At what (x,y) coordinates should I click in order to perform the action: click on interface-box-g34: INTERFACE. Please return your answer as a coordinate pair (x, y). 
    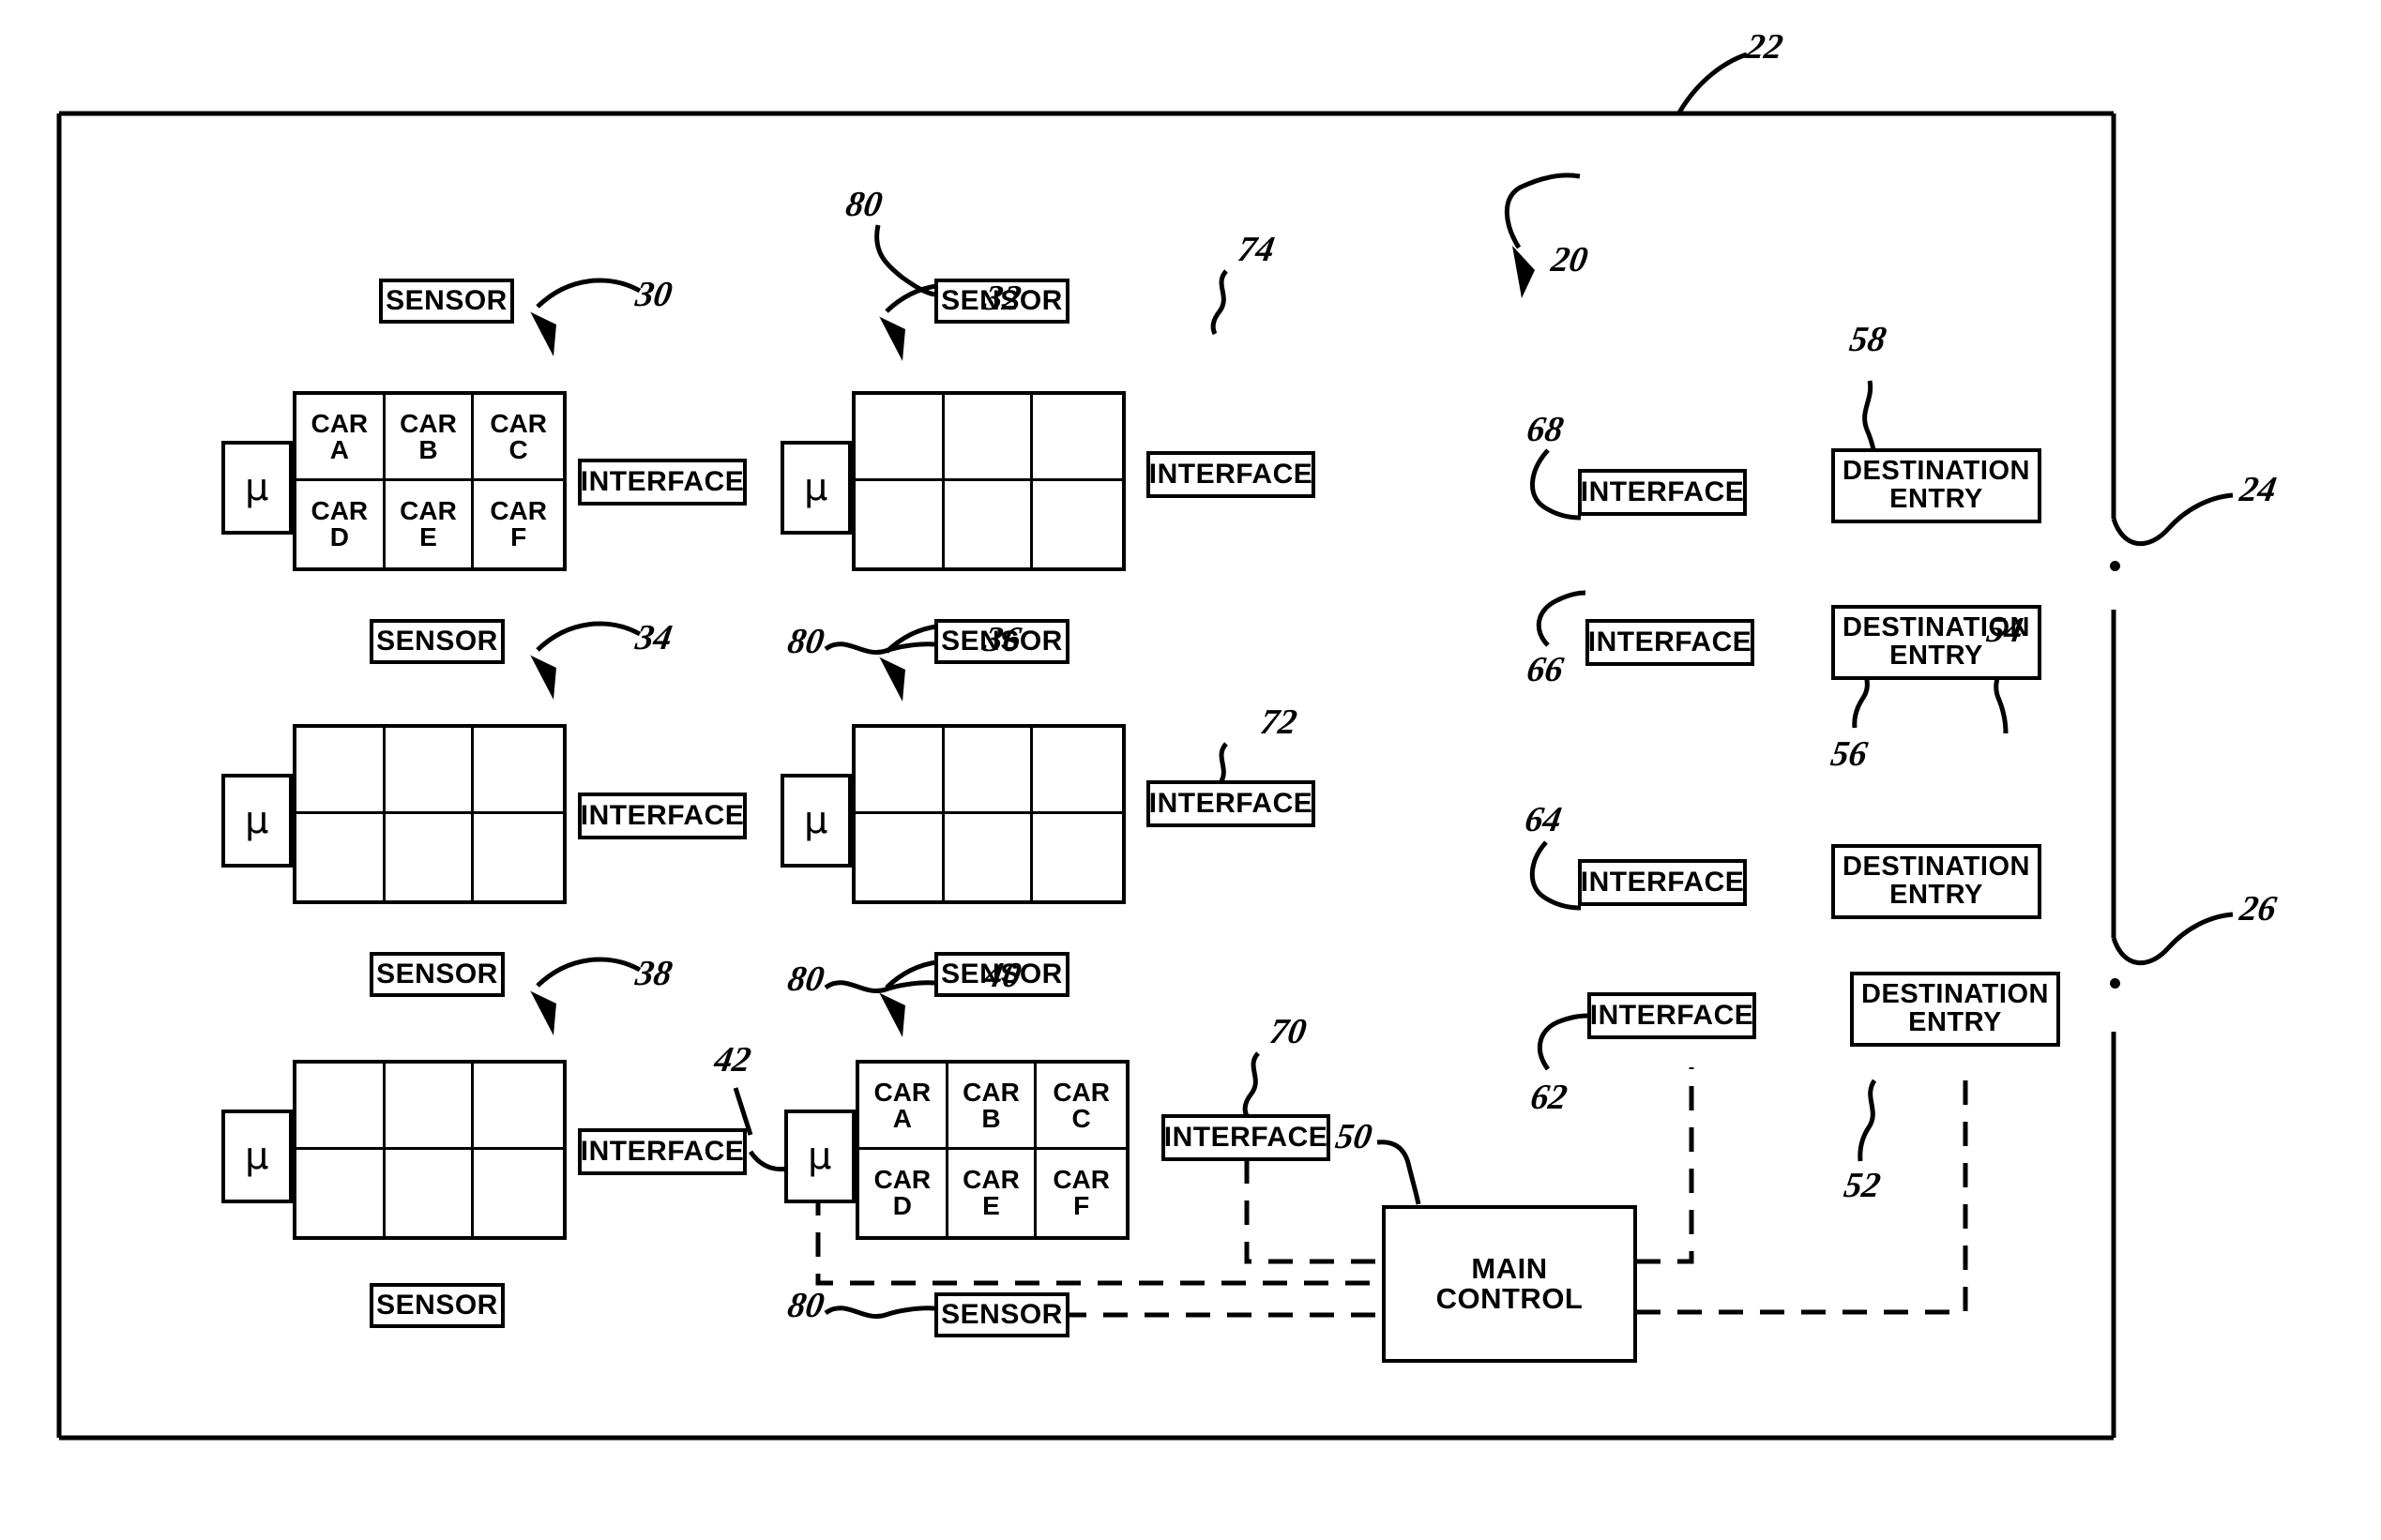
    Looking at the image, I should click on (662, 816).